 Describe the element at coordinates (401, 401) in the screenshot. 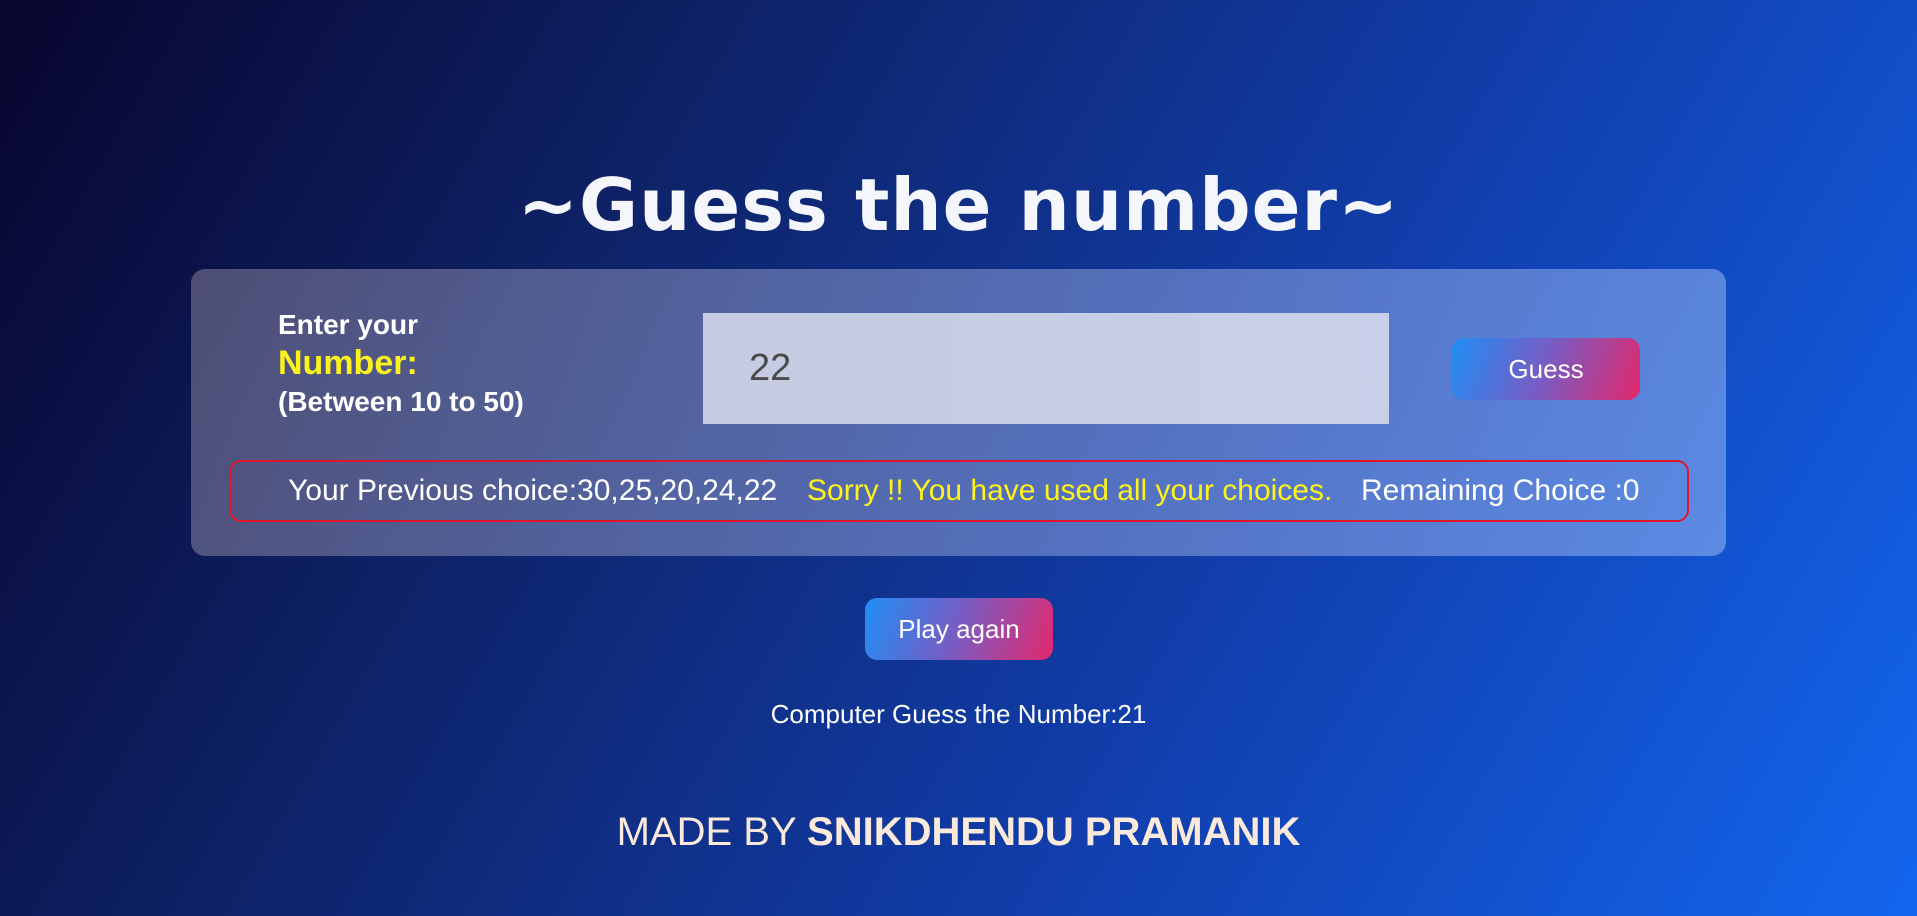

I see `prompt-line-range: (Between 10 to 50)` at that location.